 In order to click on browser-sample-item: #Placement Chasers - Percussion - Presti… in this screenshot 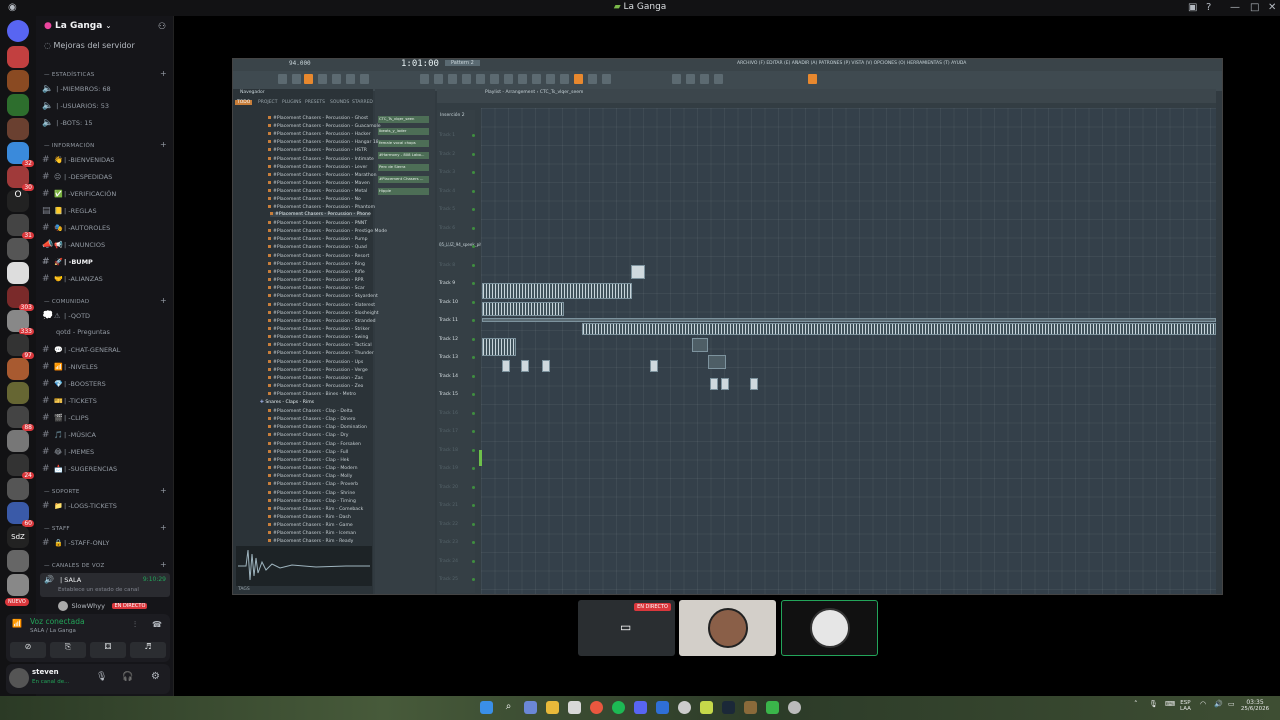, I will do `click(327, 231)`.